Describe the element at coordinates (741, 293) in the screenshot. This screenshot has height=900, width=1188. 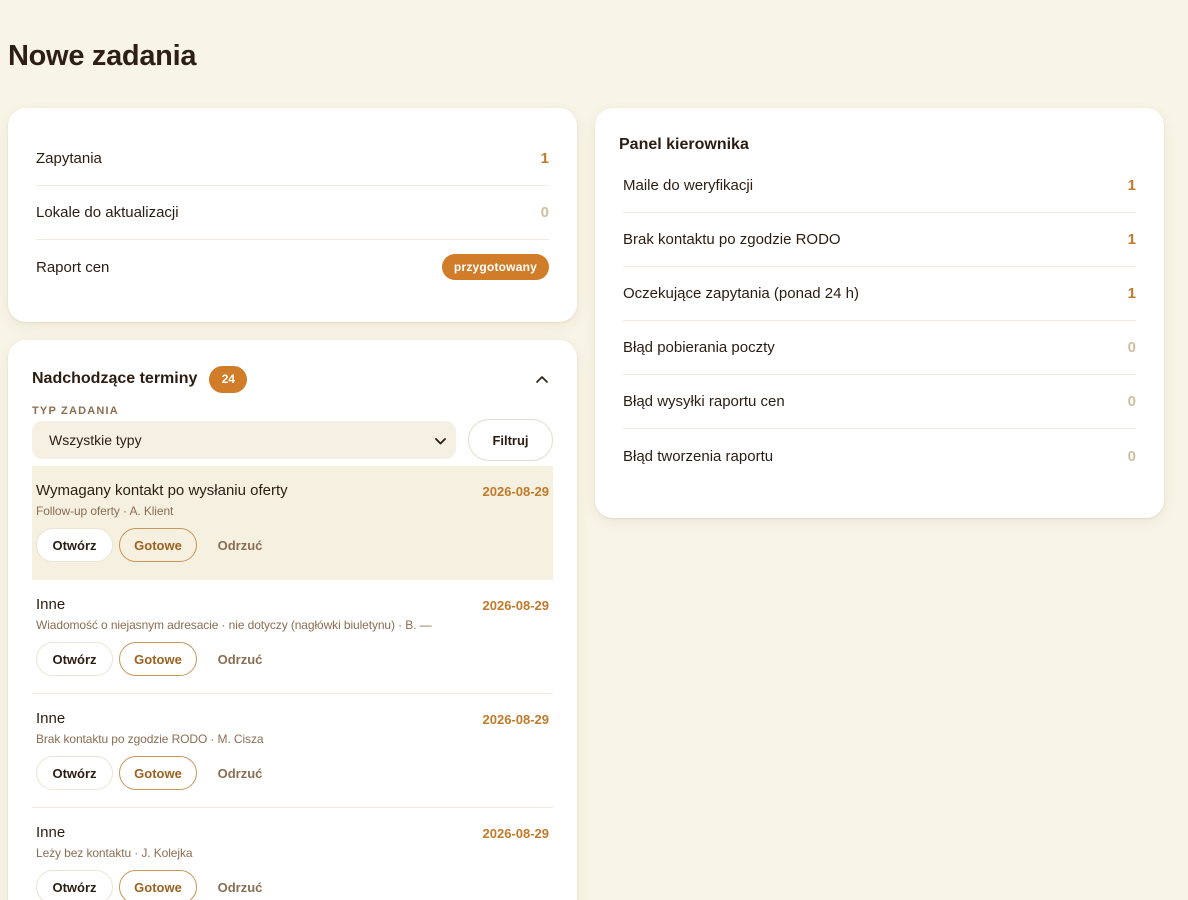
I see `manager-row-label: Oczekujące zapytania (ponad 24 h)` at that location.